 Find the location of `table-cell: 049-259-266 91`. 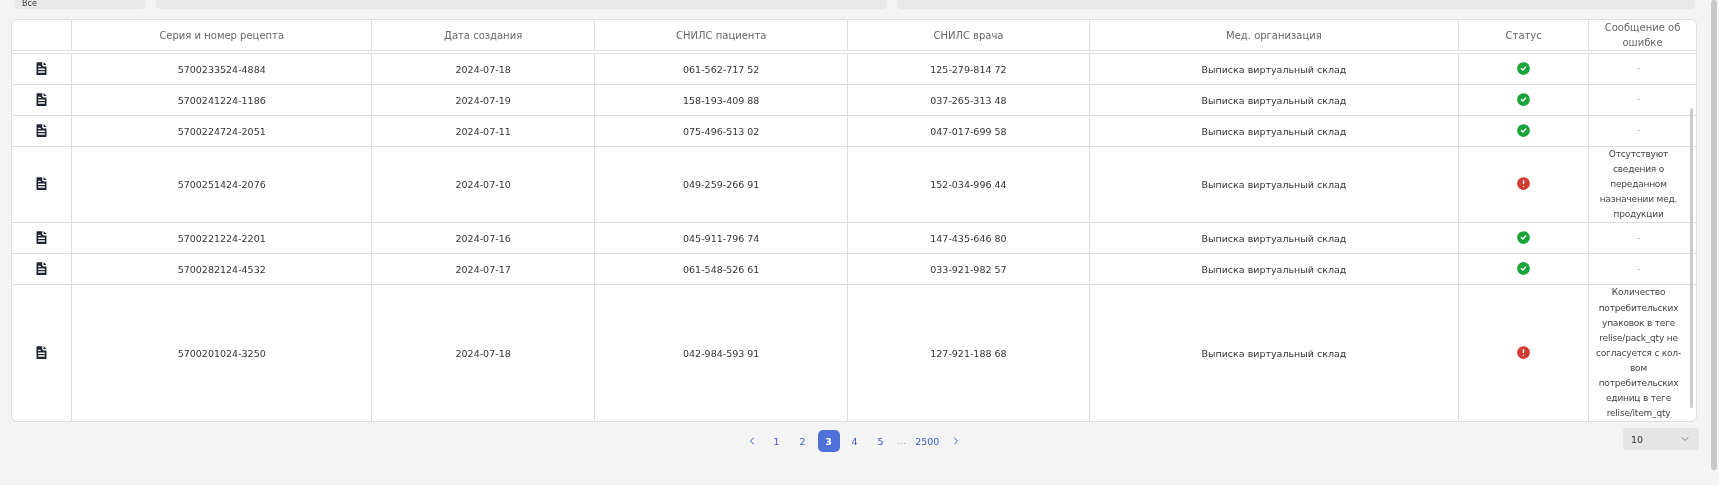

table-cell: 049-259-266 91 is located at coordinates (721, 184).